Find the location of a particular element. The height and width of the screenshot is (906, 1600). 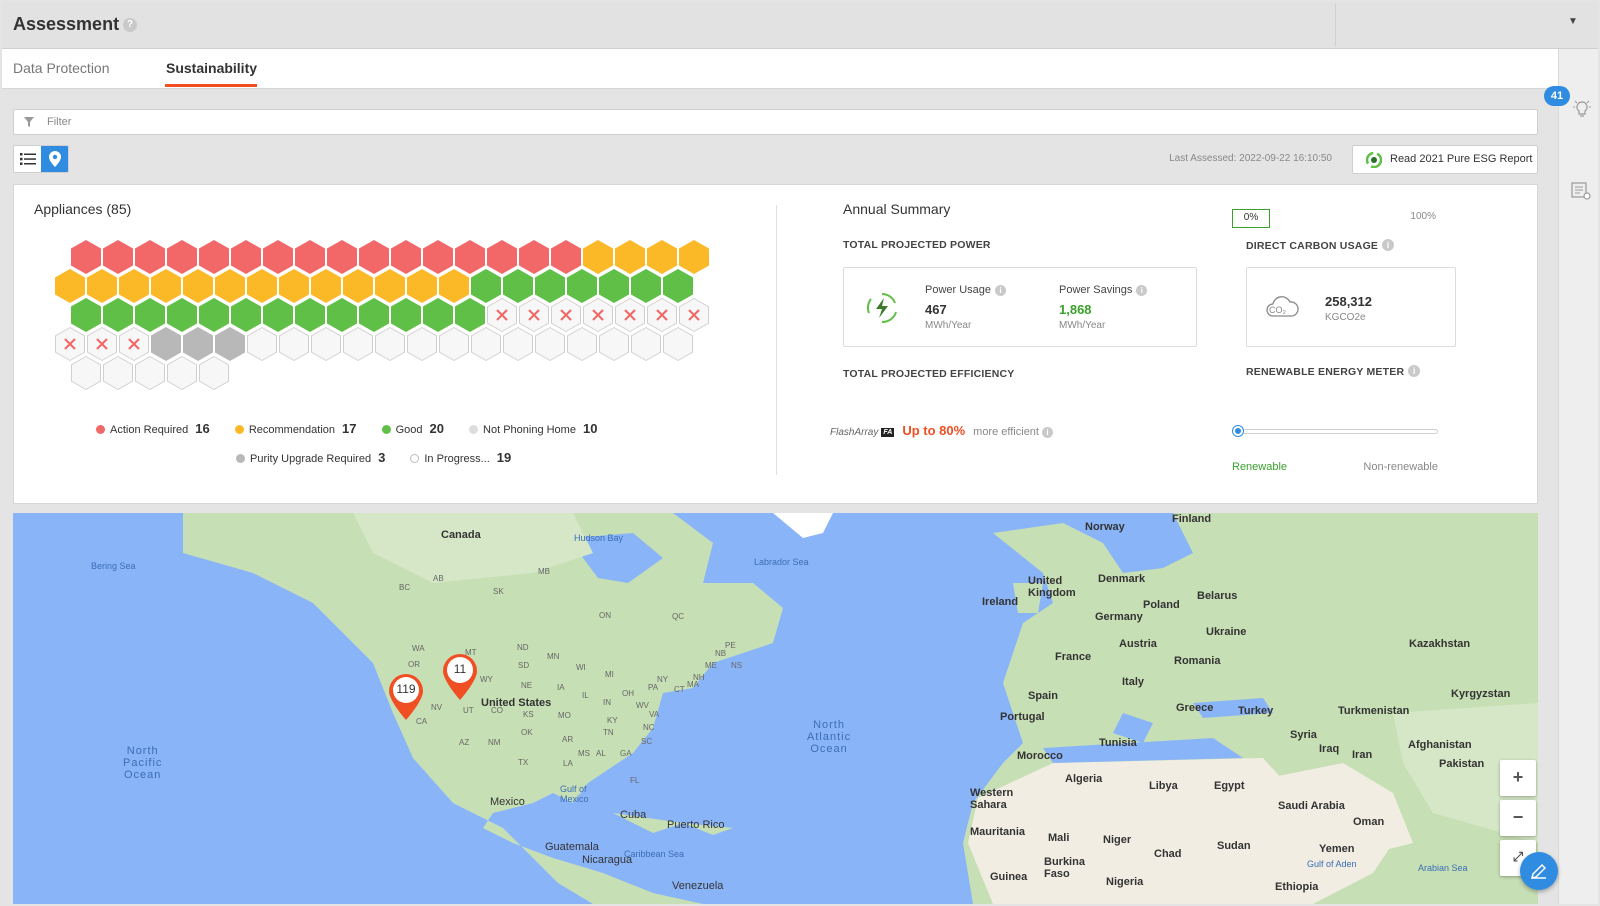

list-view-button is located at coordinates (28, 159).